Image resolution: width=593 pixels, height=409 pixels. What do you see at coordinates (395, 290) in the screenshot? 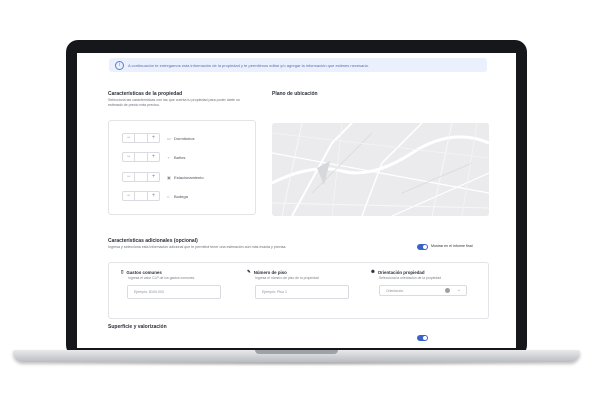
I see `orientation-select-value: Orientación` at bounding box center [395, 290].